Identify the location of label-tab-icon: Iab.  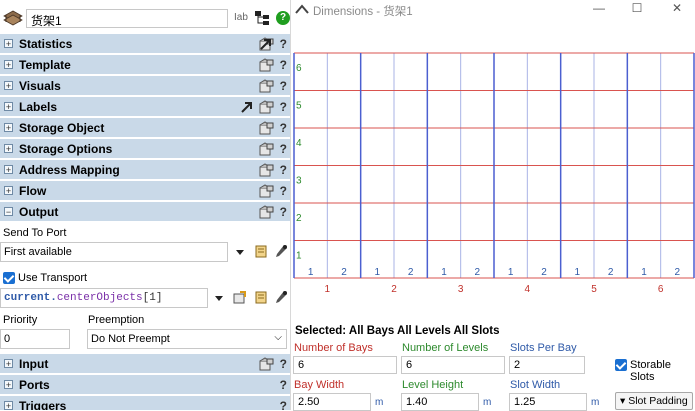
(241, 17).